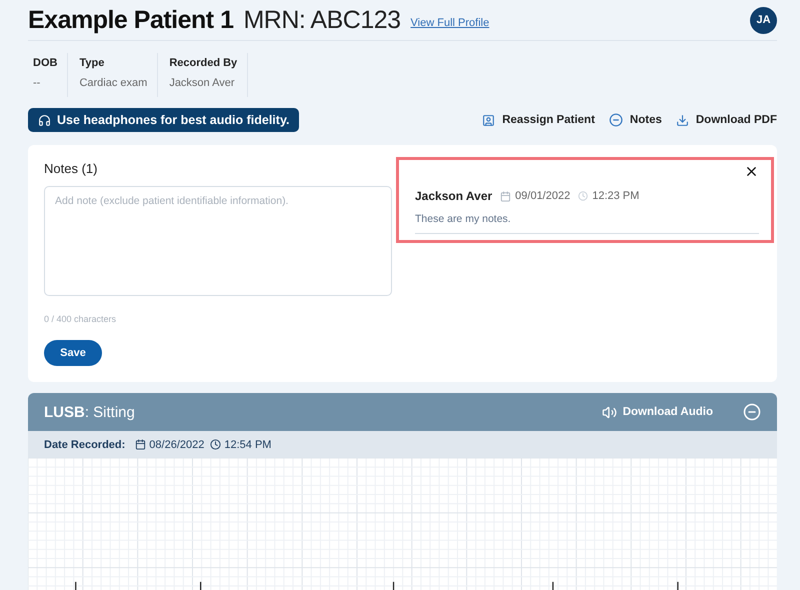 The image size is (800, 590). Describe the element at coordinates (45, 63) in the screenshot. I see `info-label: DOB` at that location.